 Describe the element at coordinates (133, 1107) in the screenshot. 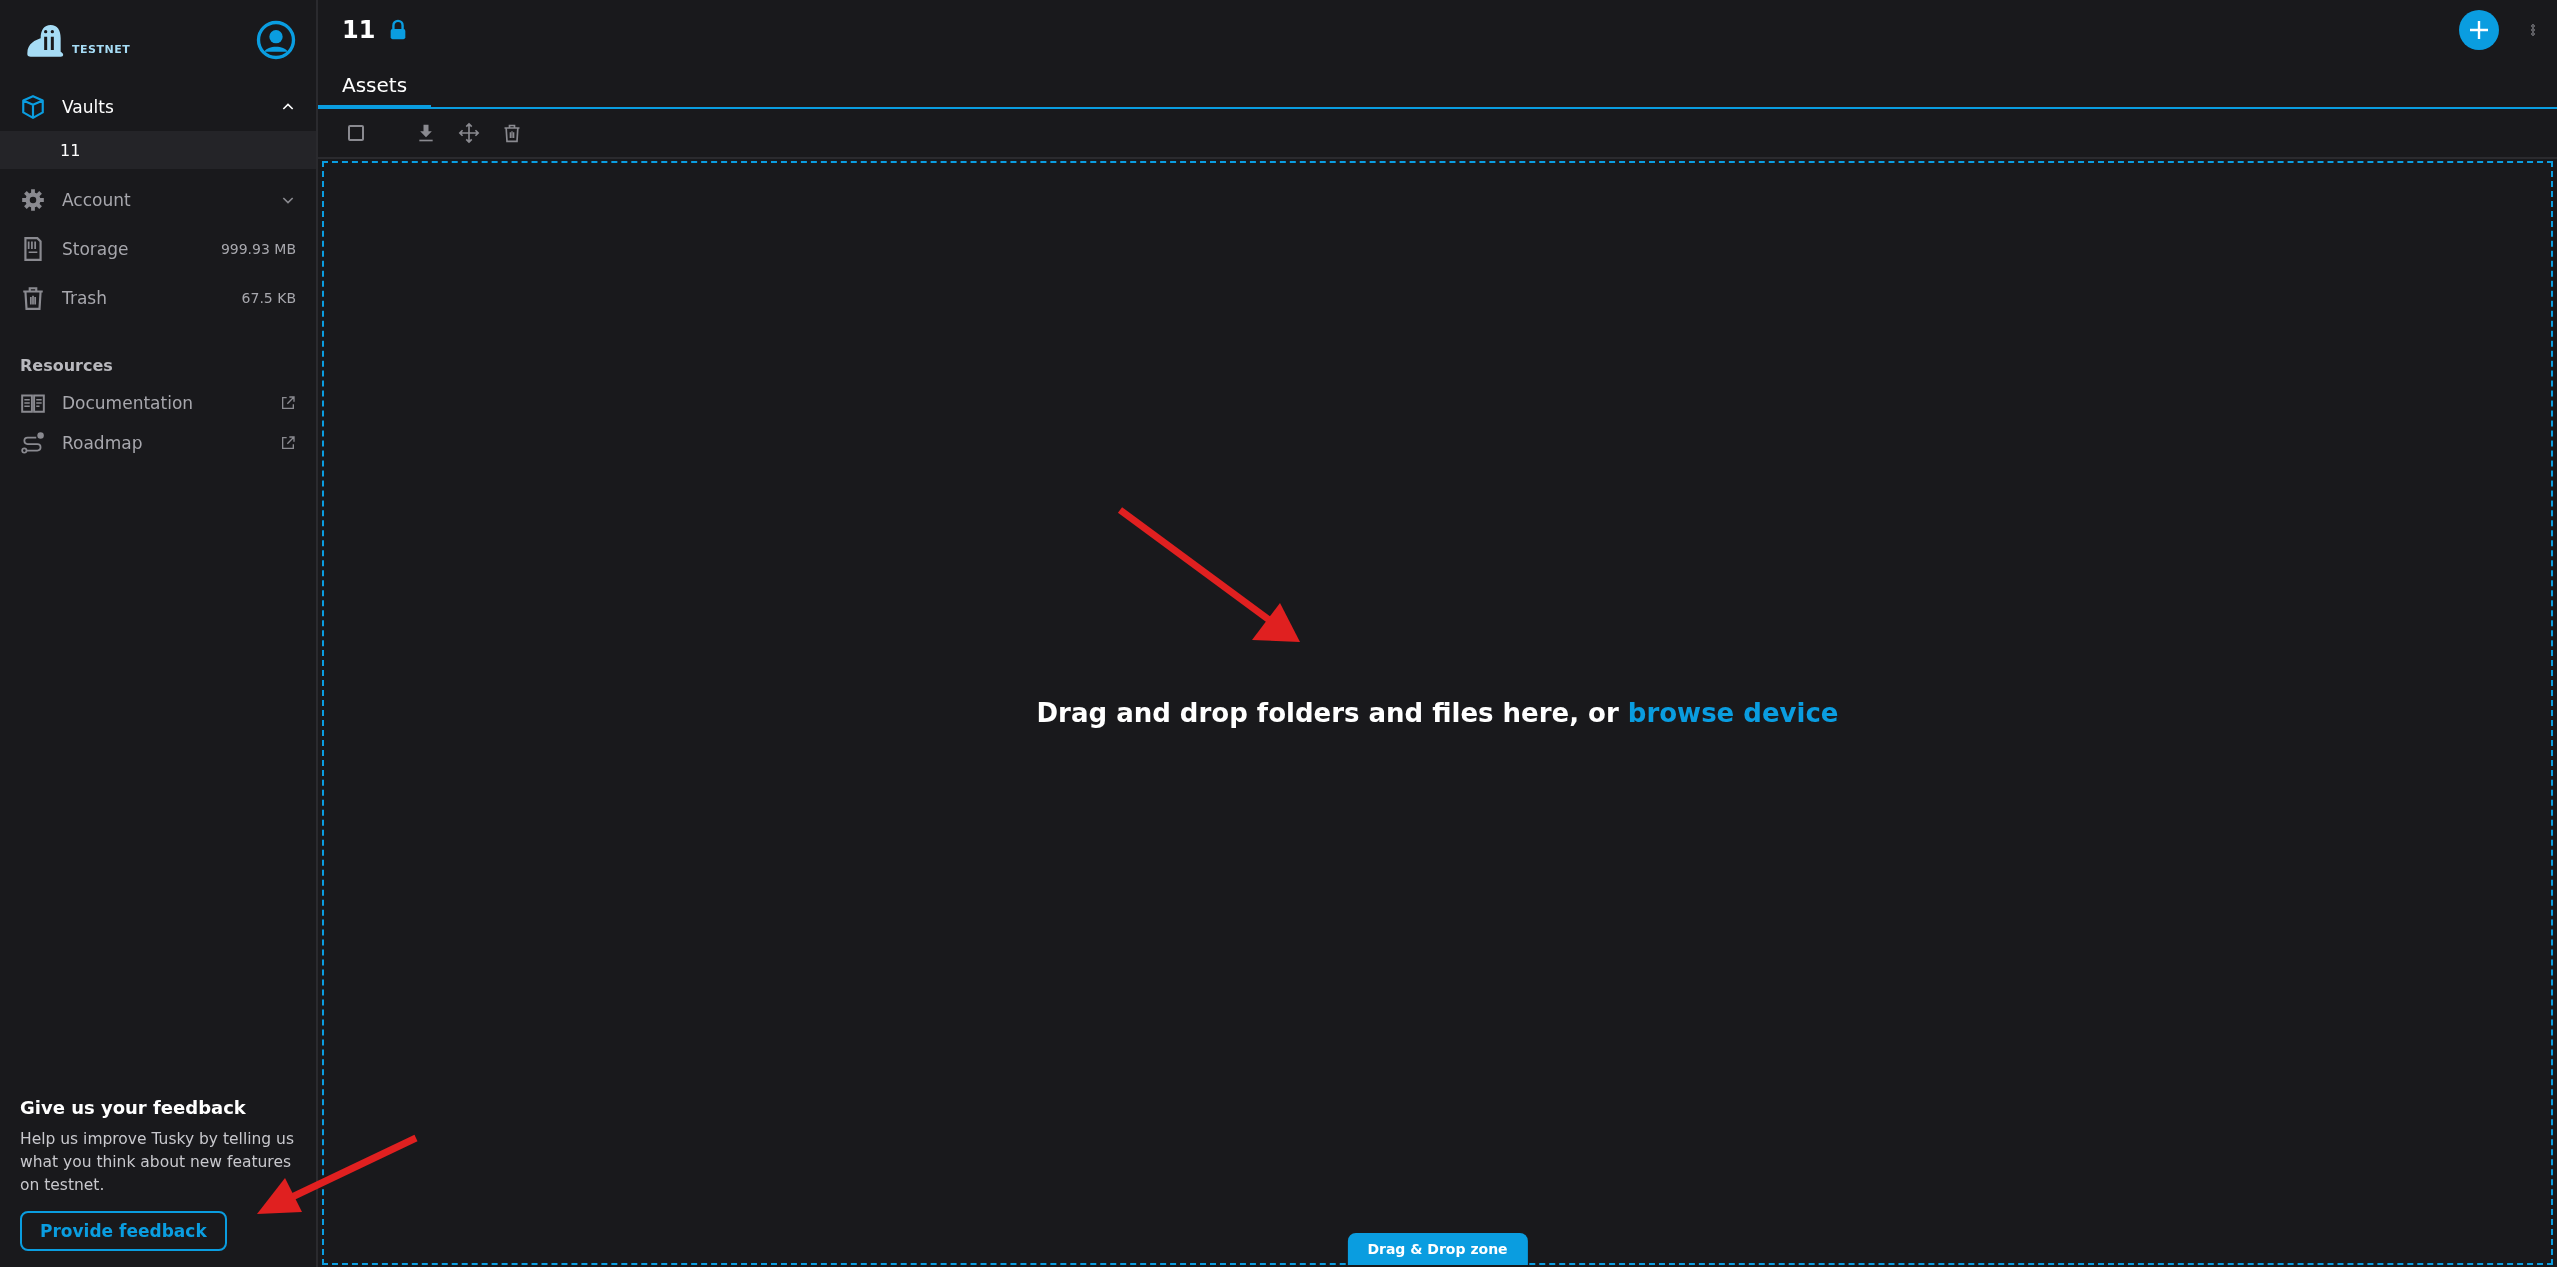

I see `feedback-title: Give us your feedback` at that location.